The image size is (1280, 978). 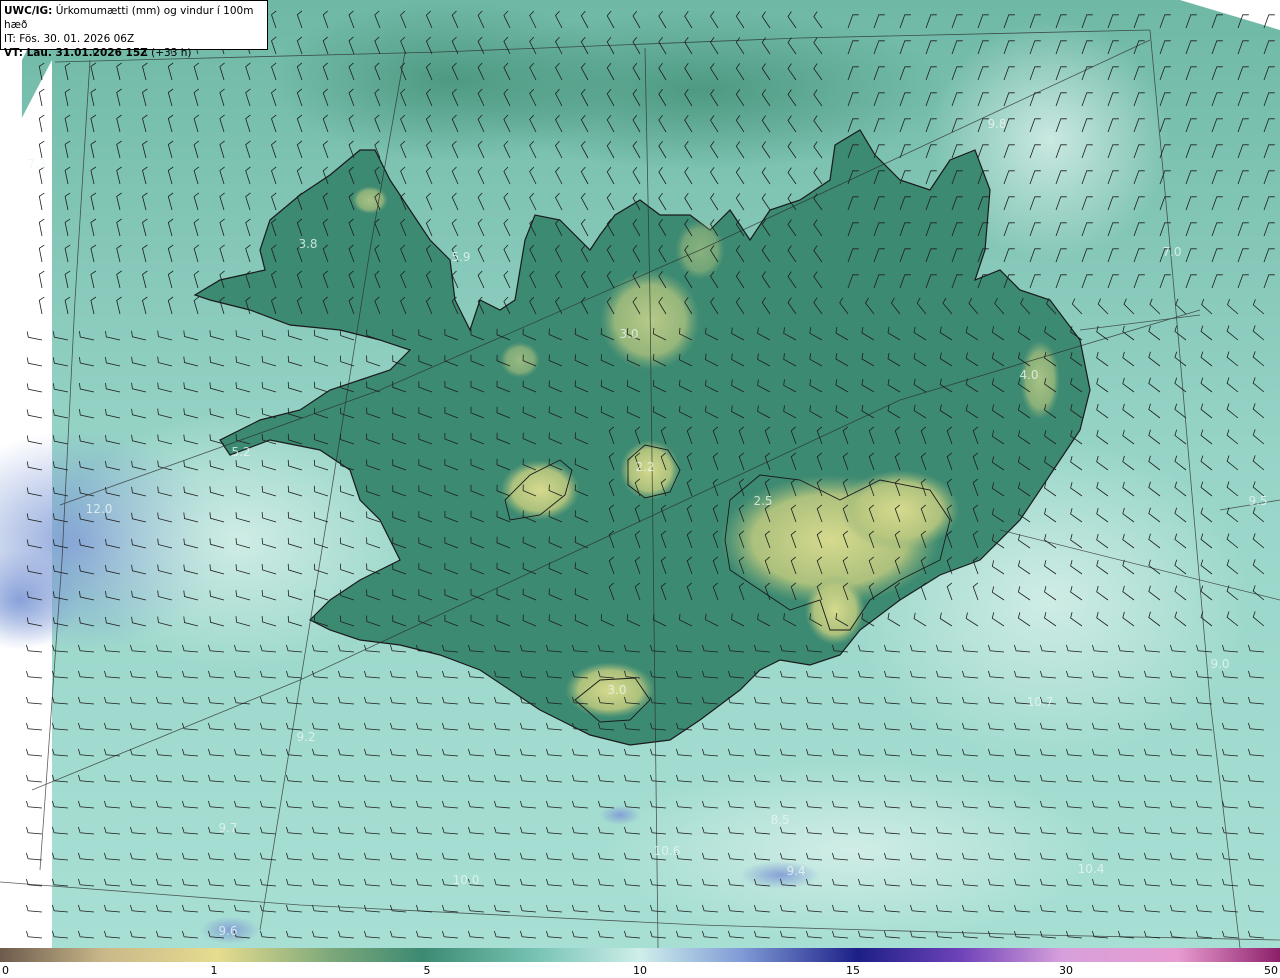 What do you see at coordinates (307, 244) in the screenshot?
I see `value-label: 3.8` at bounding box center [307, 244].